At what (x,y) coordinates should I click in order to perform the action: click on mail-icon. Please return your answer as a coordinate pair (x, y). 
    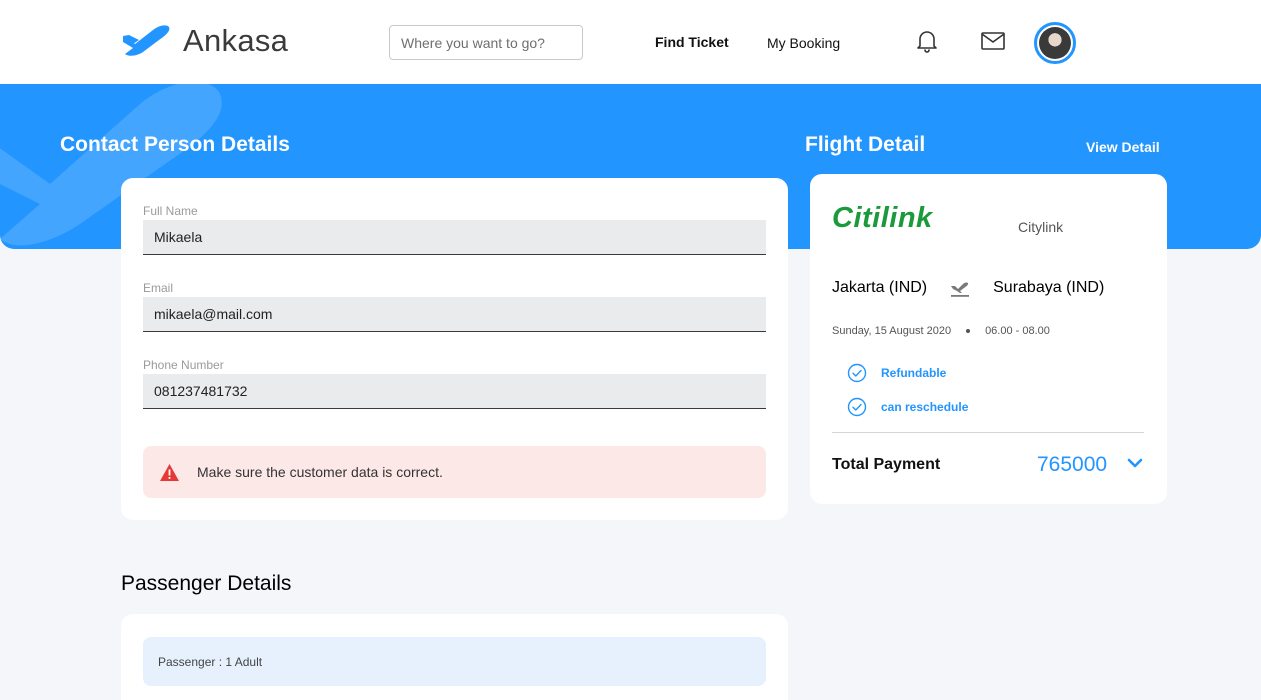
    Looking at the image, I should click on (993, 41).